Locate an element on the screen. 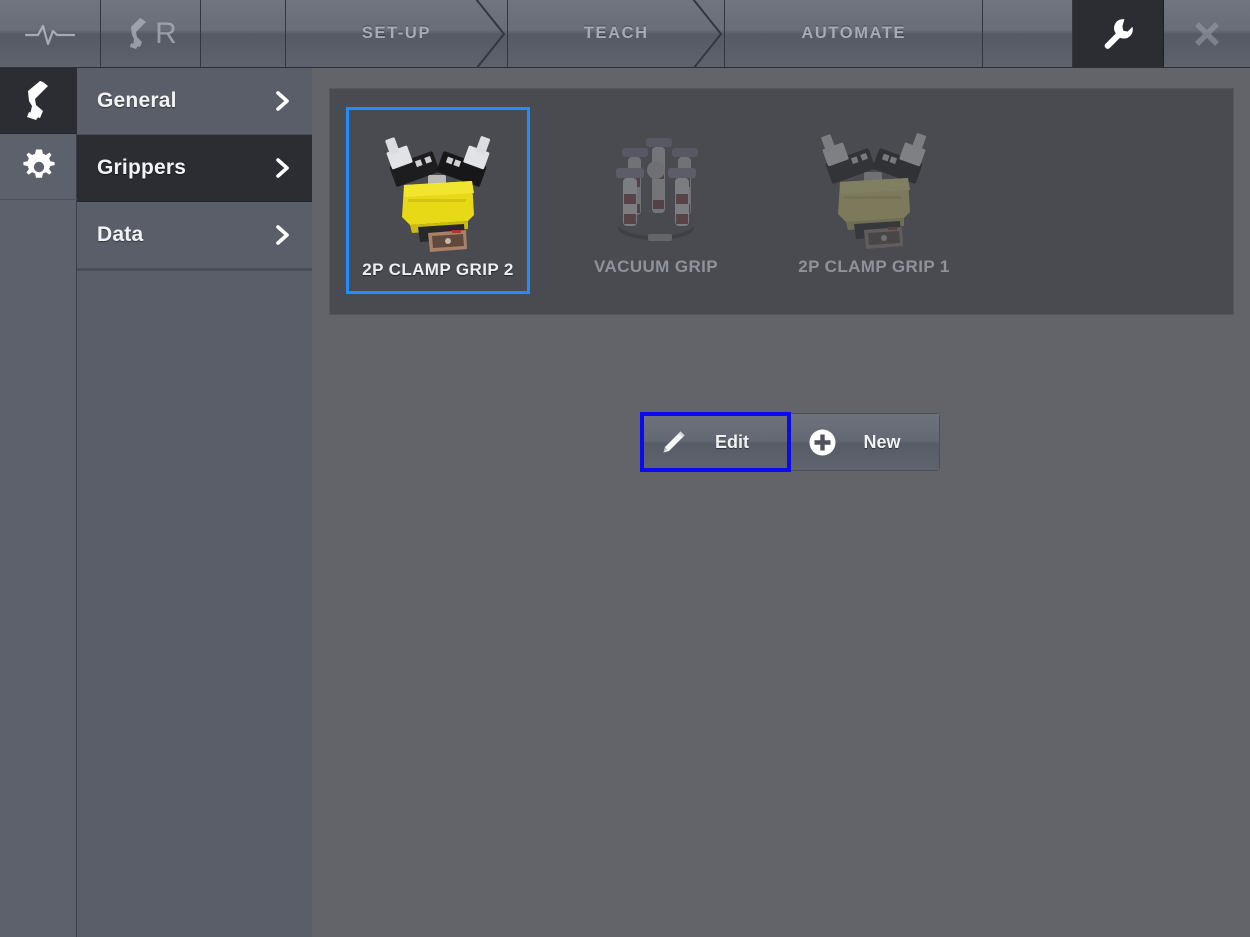 The height and width of the screenshot is (937, 1250). sidebar-item-data-label: Data is located at coordinates (120, 234).